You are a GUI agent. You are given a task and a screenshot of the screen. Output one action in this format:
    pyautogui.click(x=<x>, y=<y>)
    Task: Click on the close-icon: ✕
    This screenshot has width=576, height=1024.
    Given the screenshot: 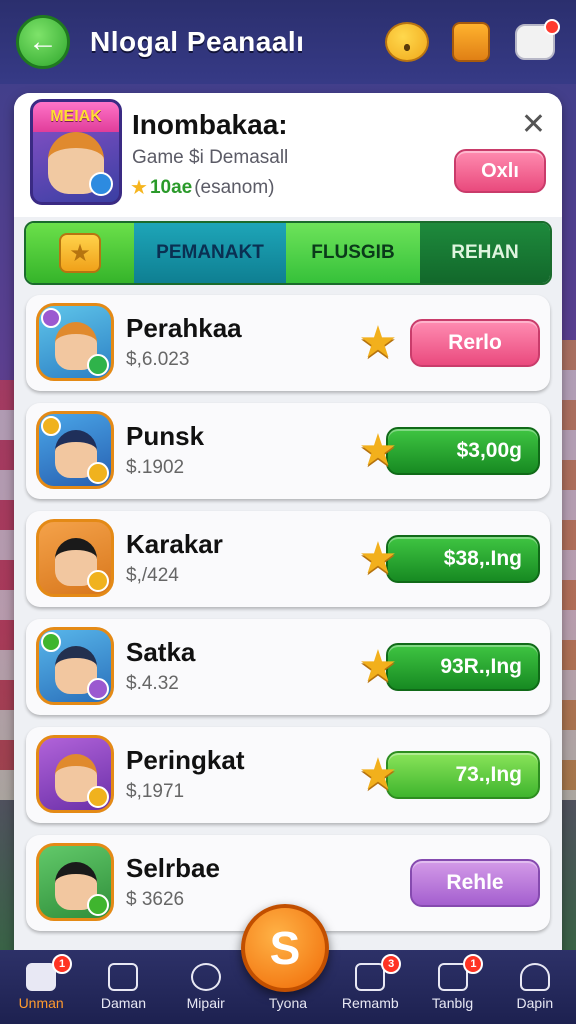 What is the action you would take?
    pyautogui.click(x=533, y=124)
    